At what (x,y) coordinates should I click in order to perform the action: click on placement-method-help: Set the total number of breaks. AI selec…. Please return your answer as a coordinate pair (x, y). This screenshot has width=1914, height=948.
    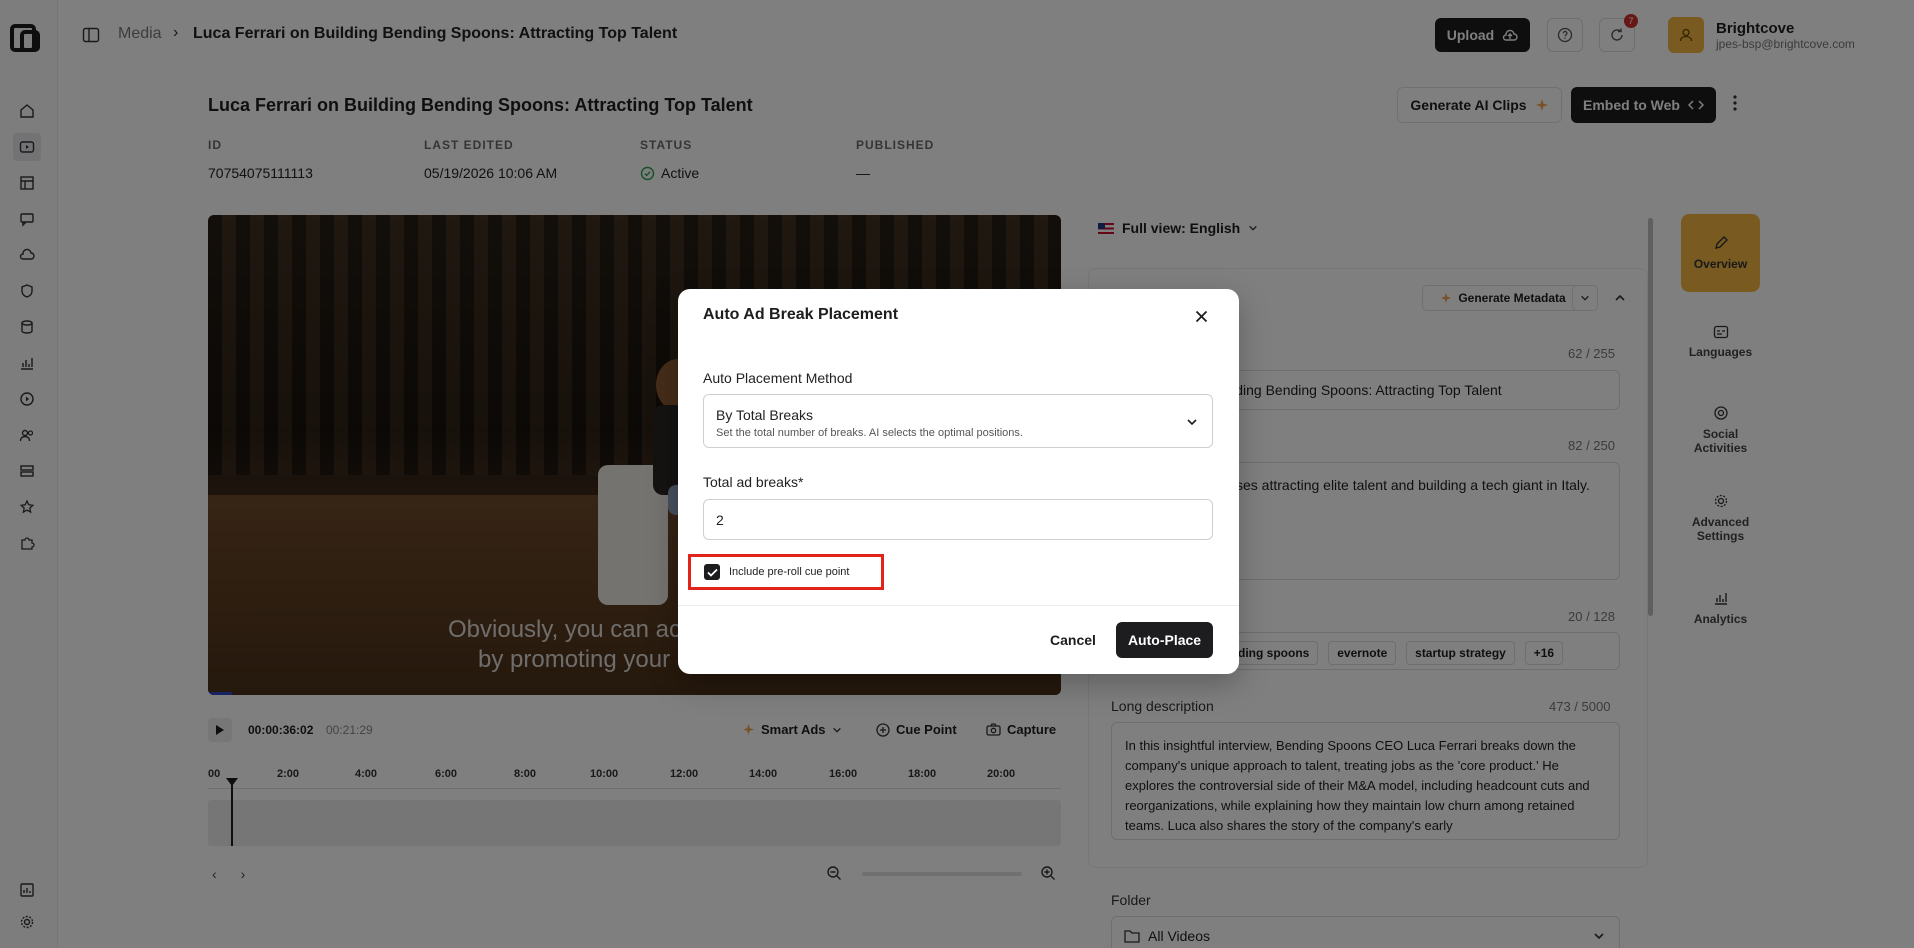
    Looking at the image, I should click on (869, 433).